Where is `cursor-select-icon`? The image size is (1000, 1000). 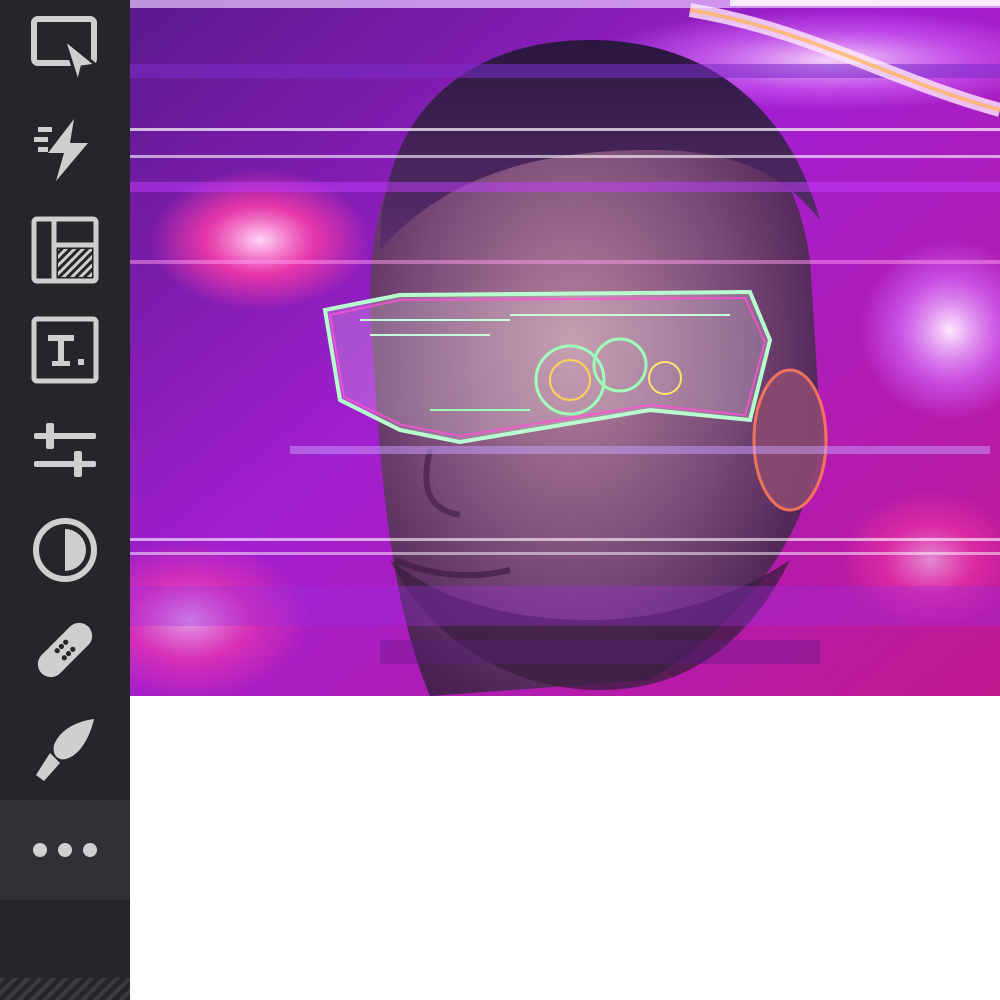
cursor-select-icon is located at coordinates (65, 50).